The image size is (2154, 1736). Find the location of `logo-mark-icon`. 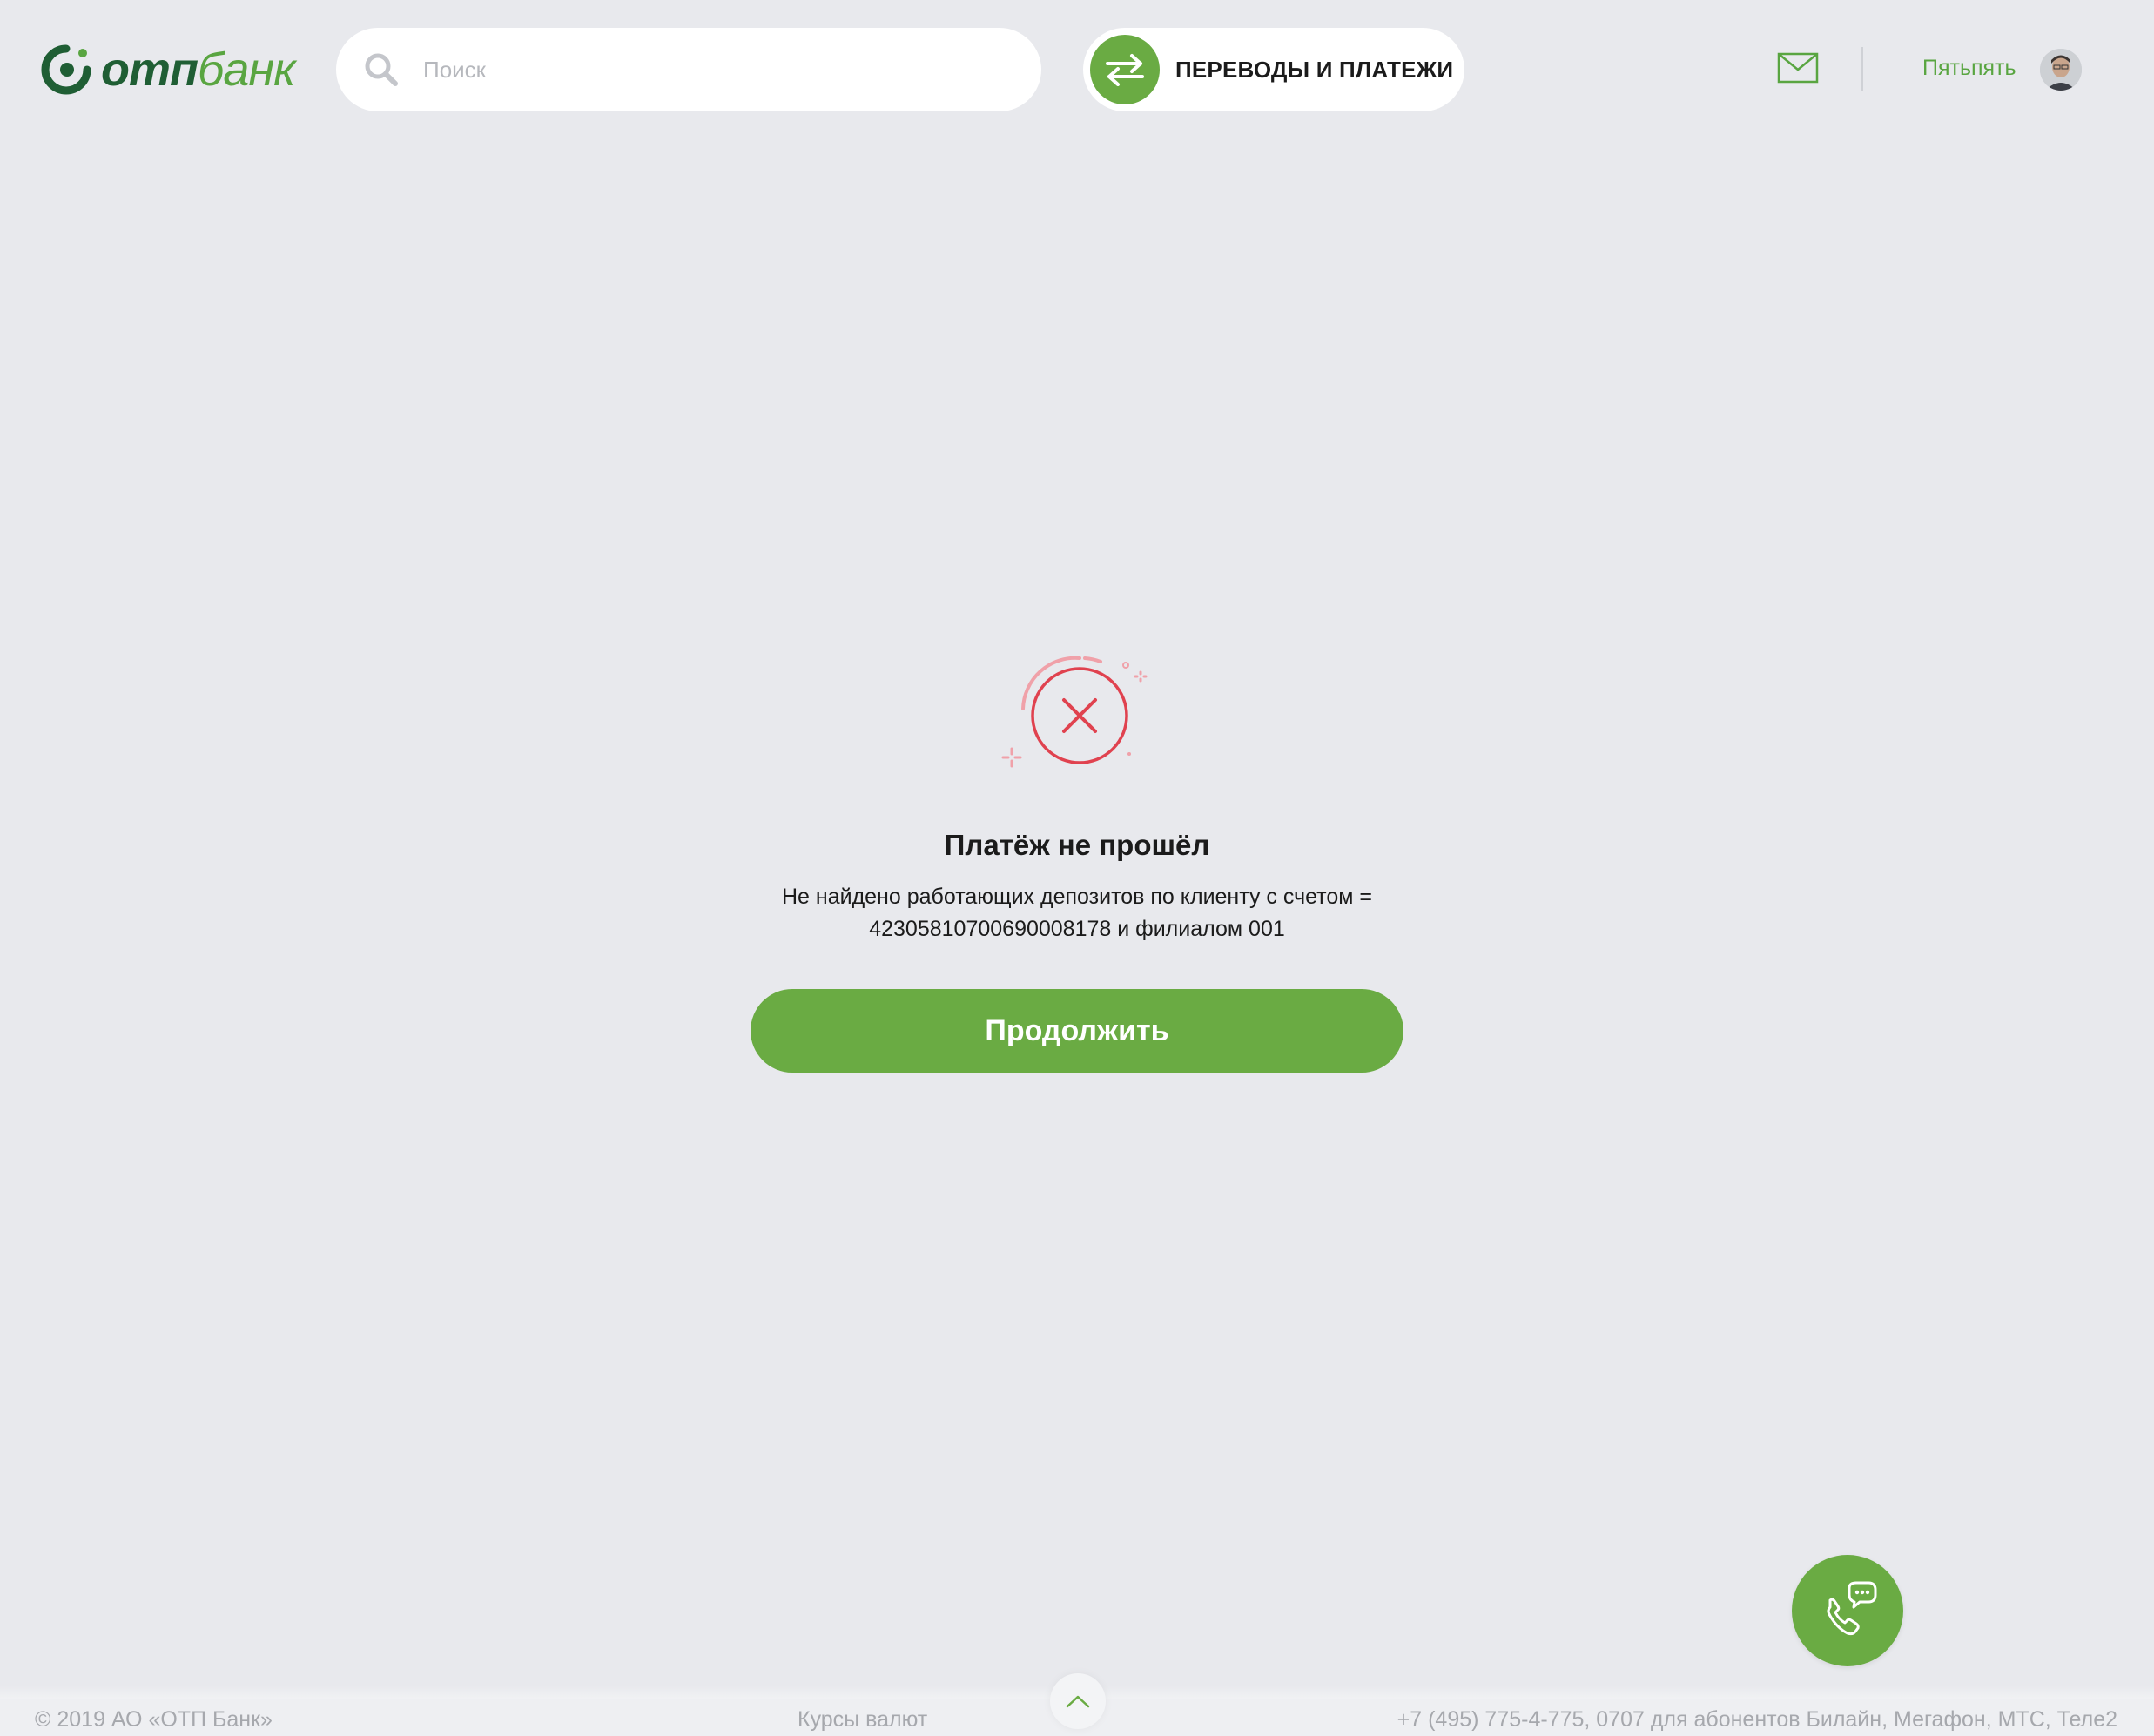

logo-mark-icon is located at coordinates (66, 69).